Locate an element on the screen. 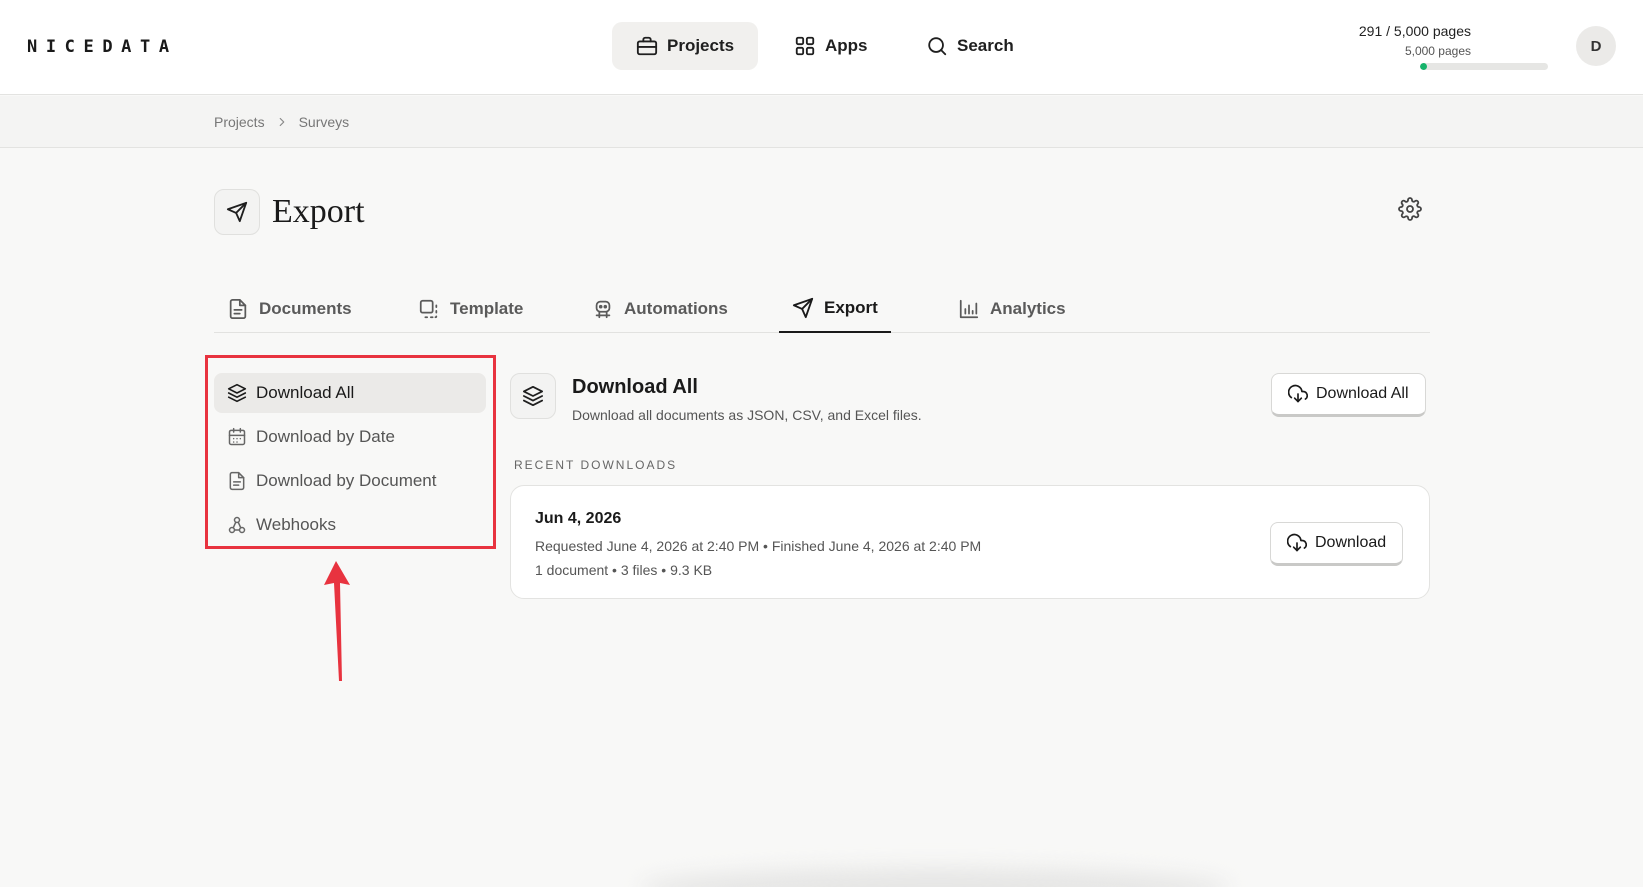 This screenshot has width=1643, height=887. tab-analytics: Analytics is located at coordinates (1012, 308).